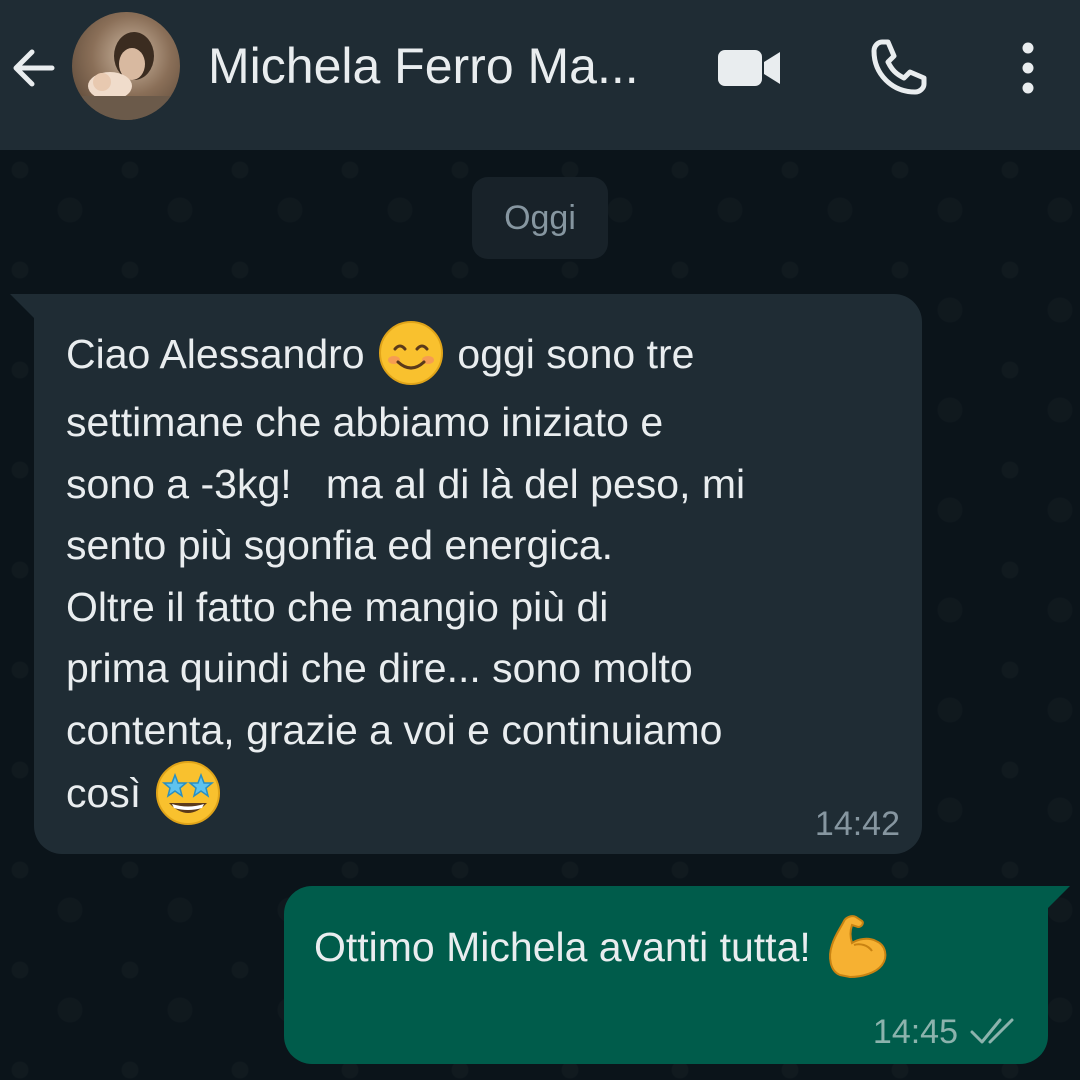  What do you see at coordinates (337, 606) in the screenshot?
I see `message-line: Oltre il fatto che mangio più di` at bounding box center [337, 606].